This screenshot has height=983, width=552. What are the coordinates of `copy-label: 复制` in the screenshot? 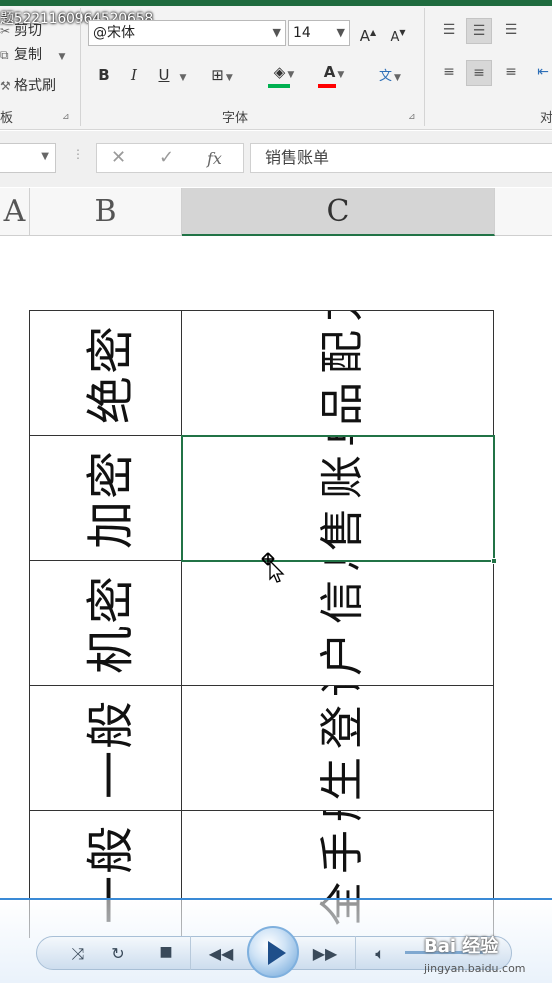 It's located at (28, 55).